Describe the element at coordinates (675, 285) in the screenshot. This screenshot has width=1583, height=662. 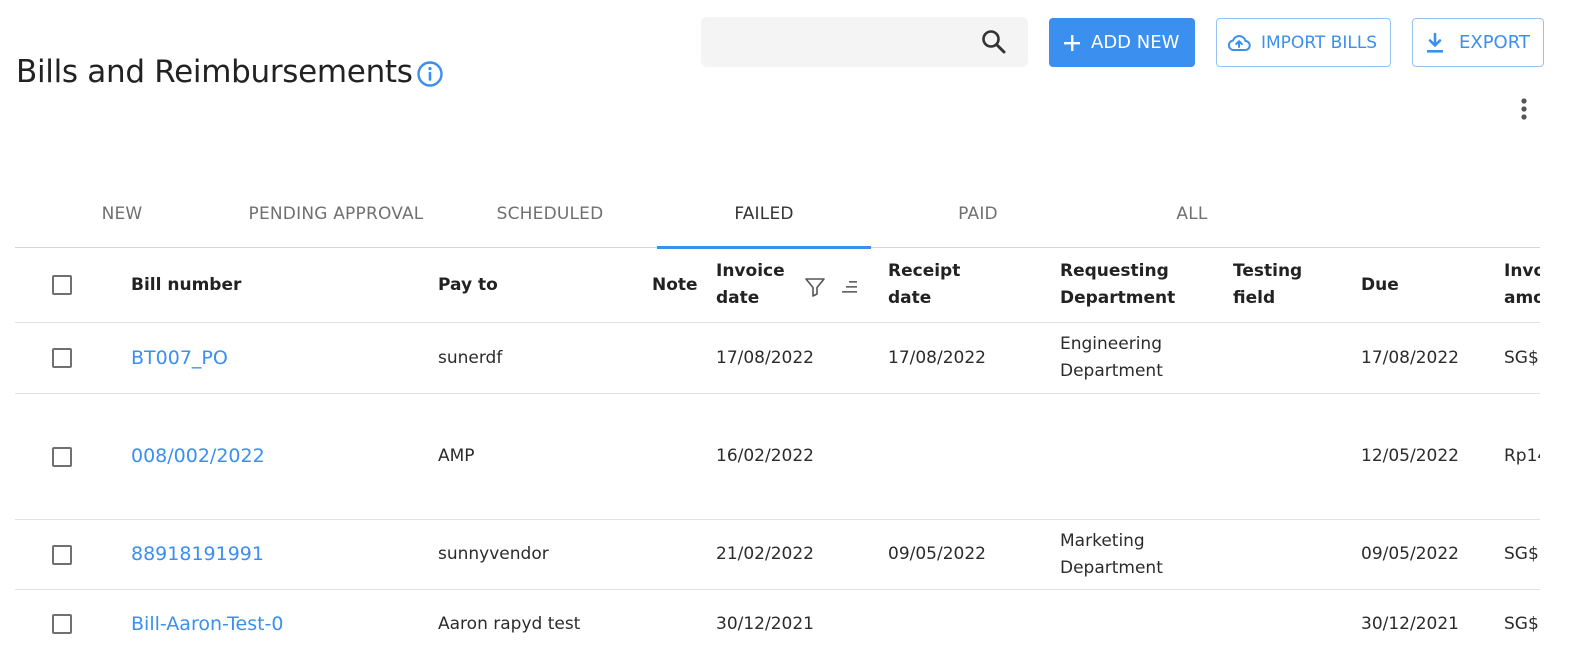
I see `column-header-note: Note` at that location.